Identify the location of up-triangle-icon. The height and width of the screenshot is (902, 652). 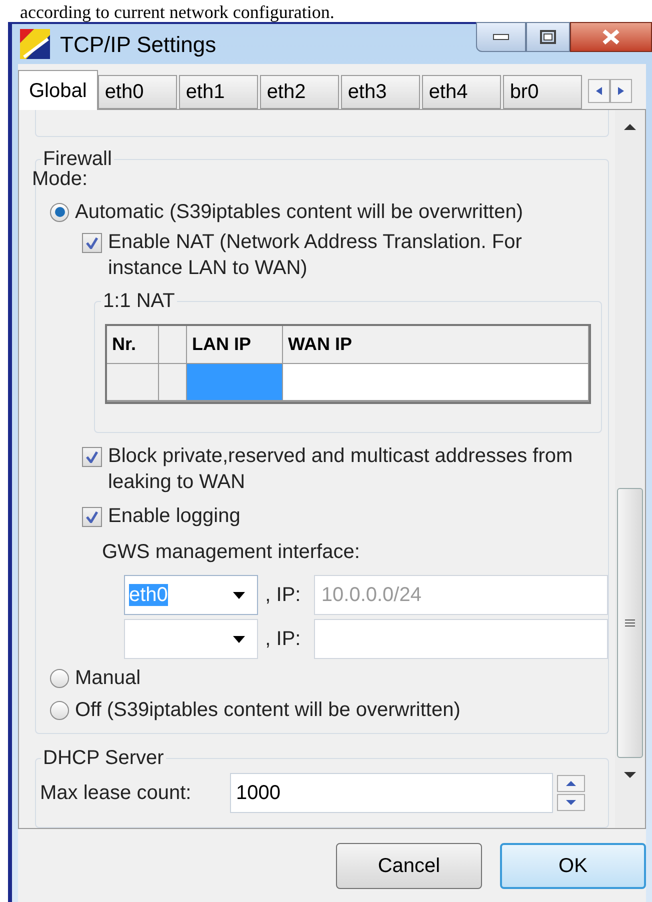
(571, 783).